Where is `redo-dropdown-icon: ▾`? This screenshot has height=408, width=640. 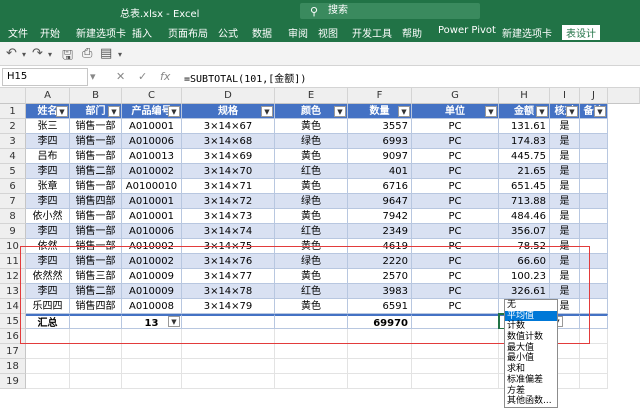
redo-dropdown-icon: ▾ is located at coordinates (50, 54).